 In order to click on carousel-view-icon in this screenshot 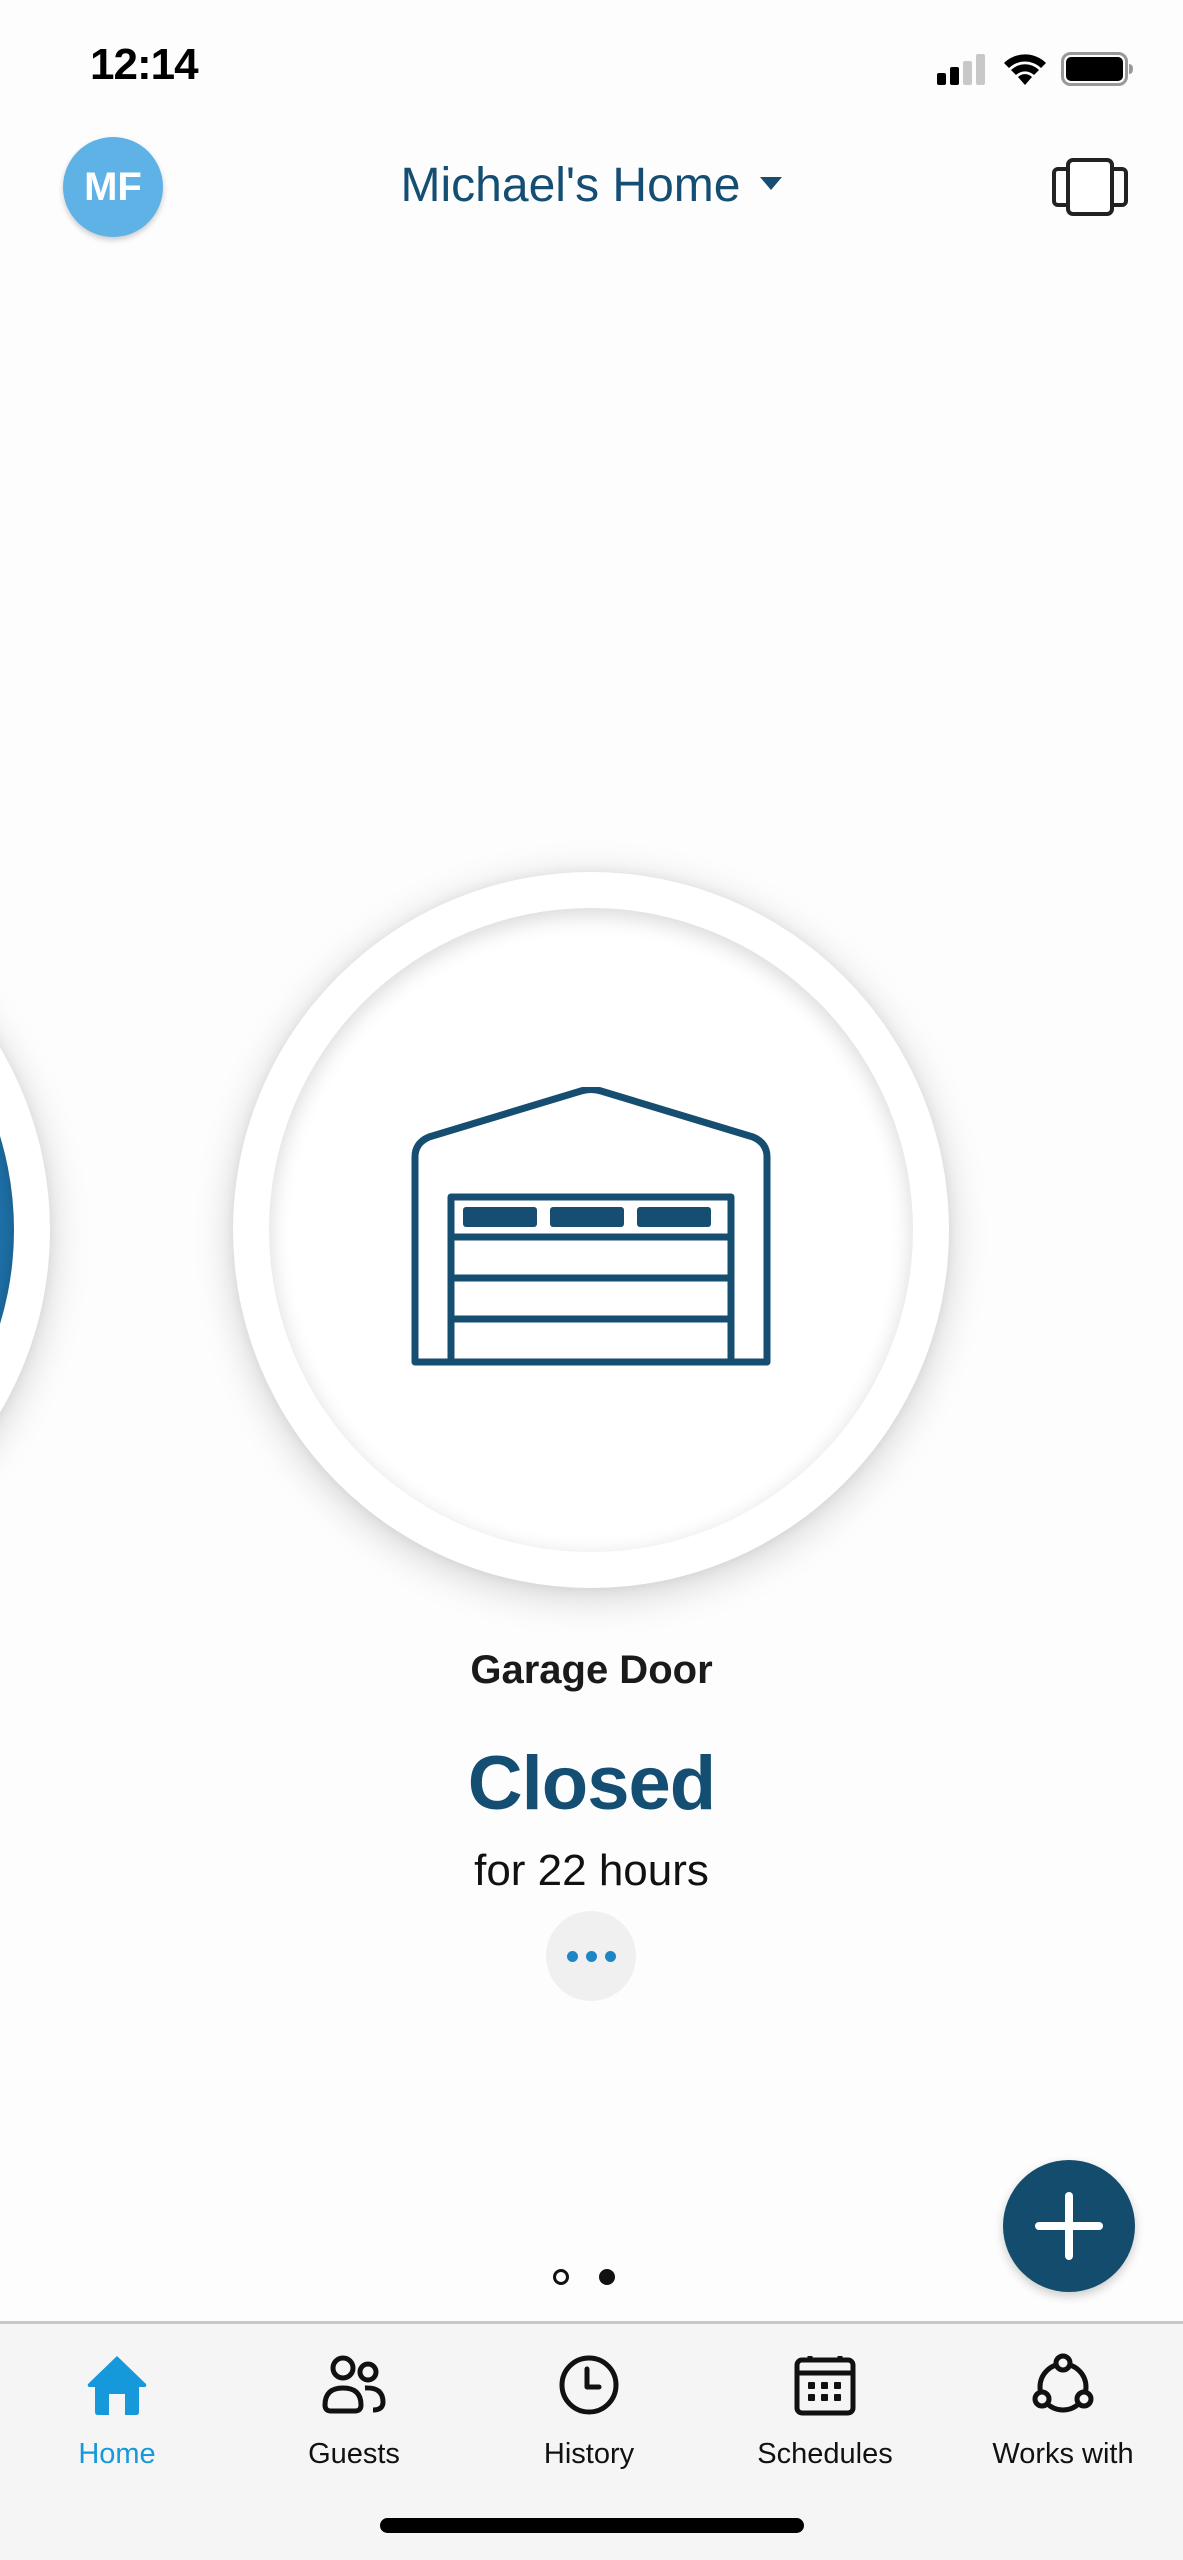, I will do `click(1090, 187)`.